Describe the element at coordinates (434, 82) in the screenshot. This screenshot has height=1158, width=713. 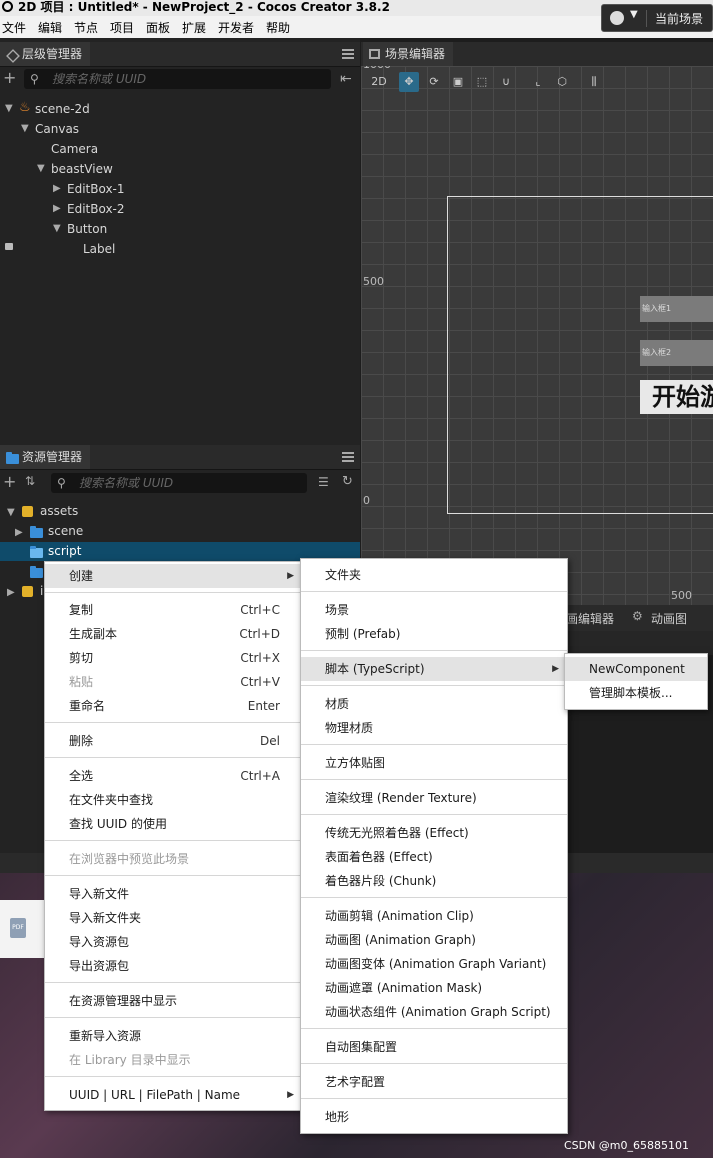
I see `rotate-tool-icon: ⟳` at that location.